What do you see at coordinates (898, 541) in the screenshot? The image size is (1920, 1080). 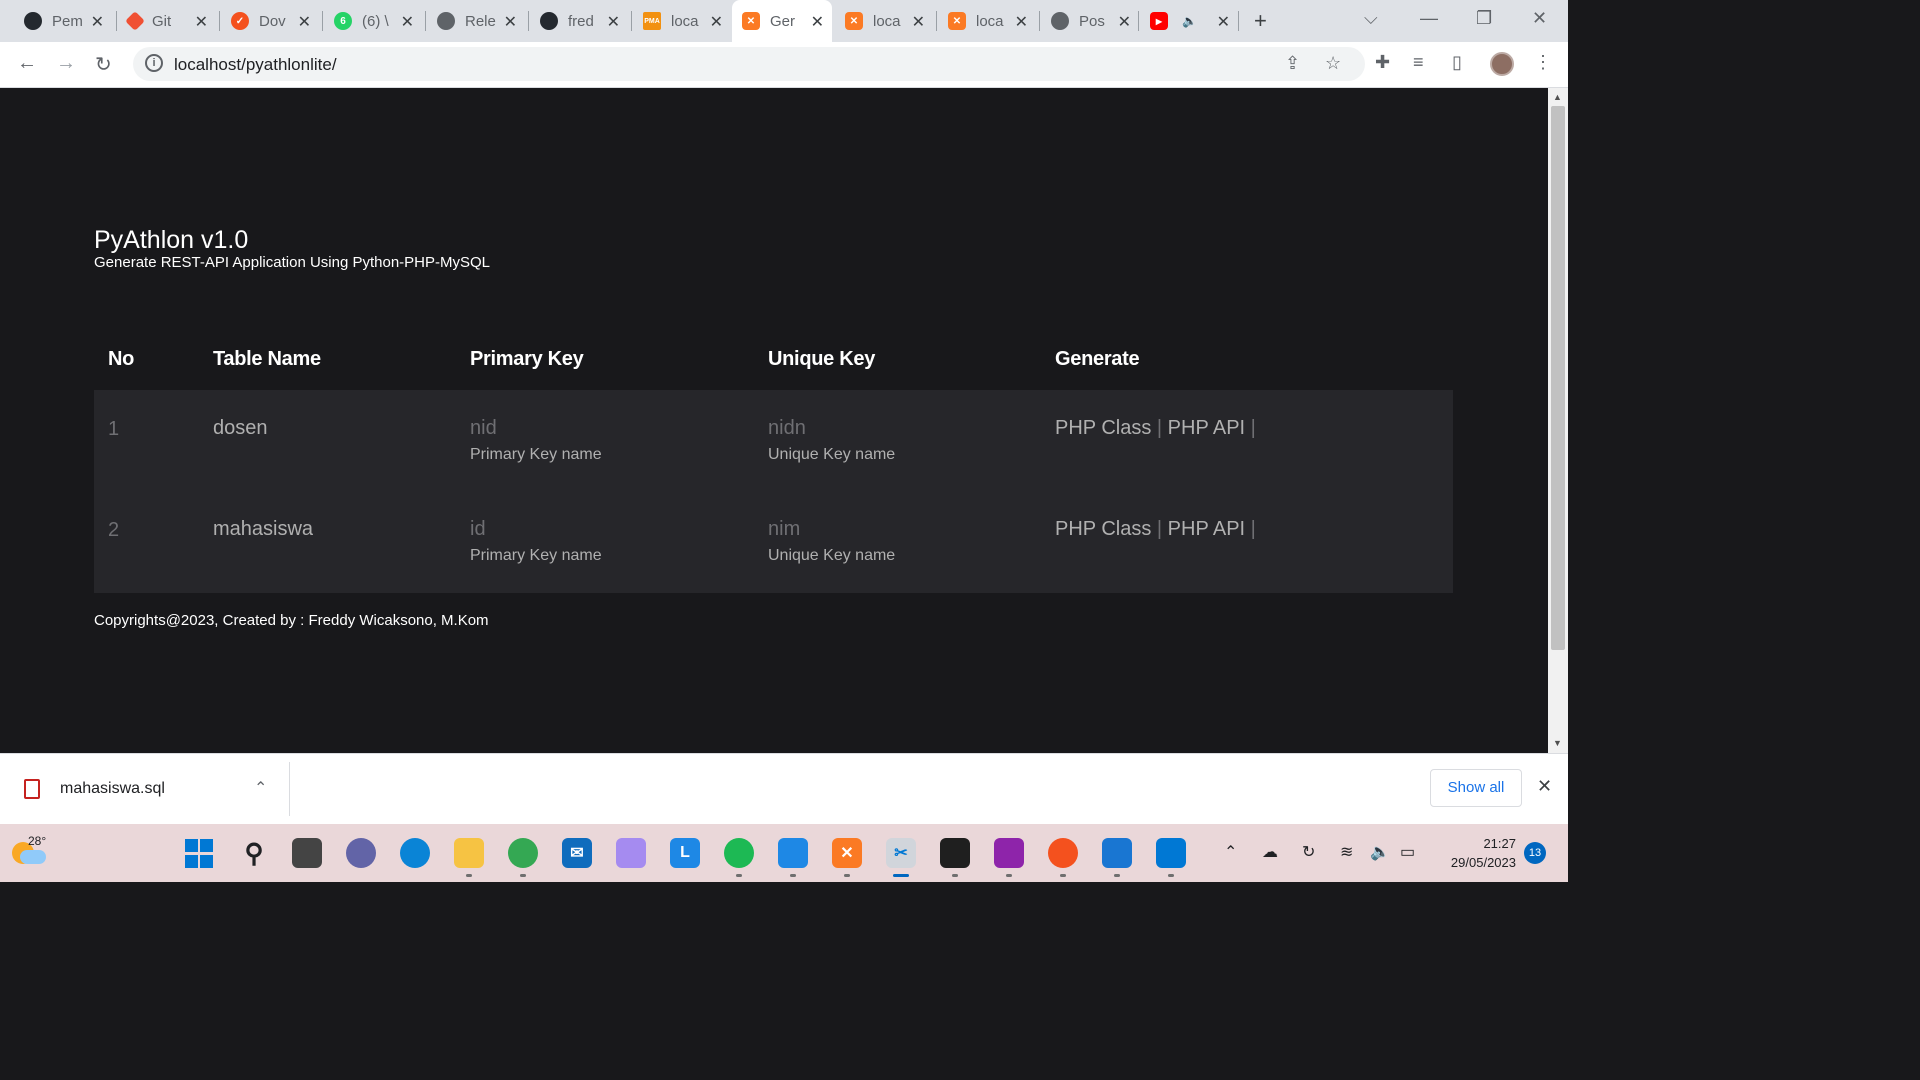 I see `unique-key-field: nim Unique Key name` at bounding box center [898, 541].